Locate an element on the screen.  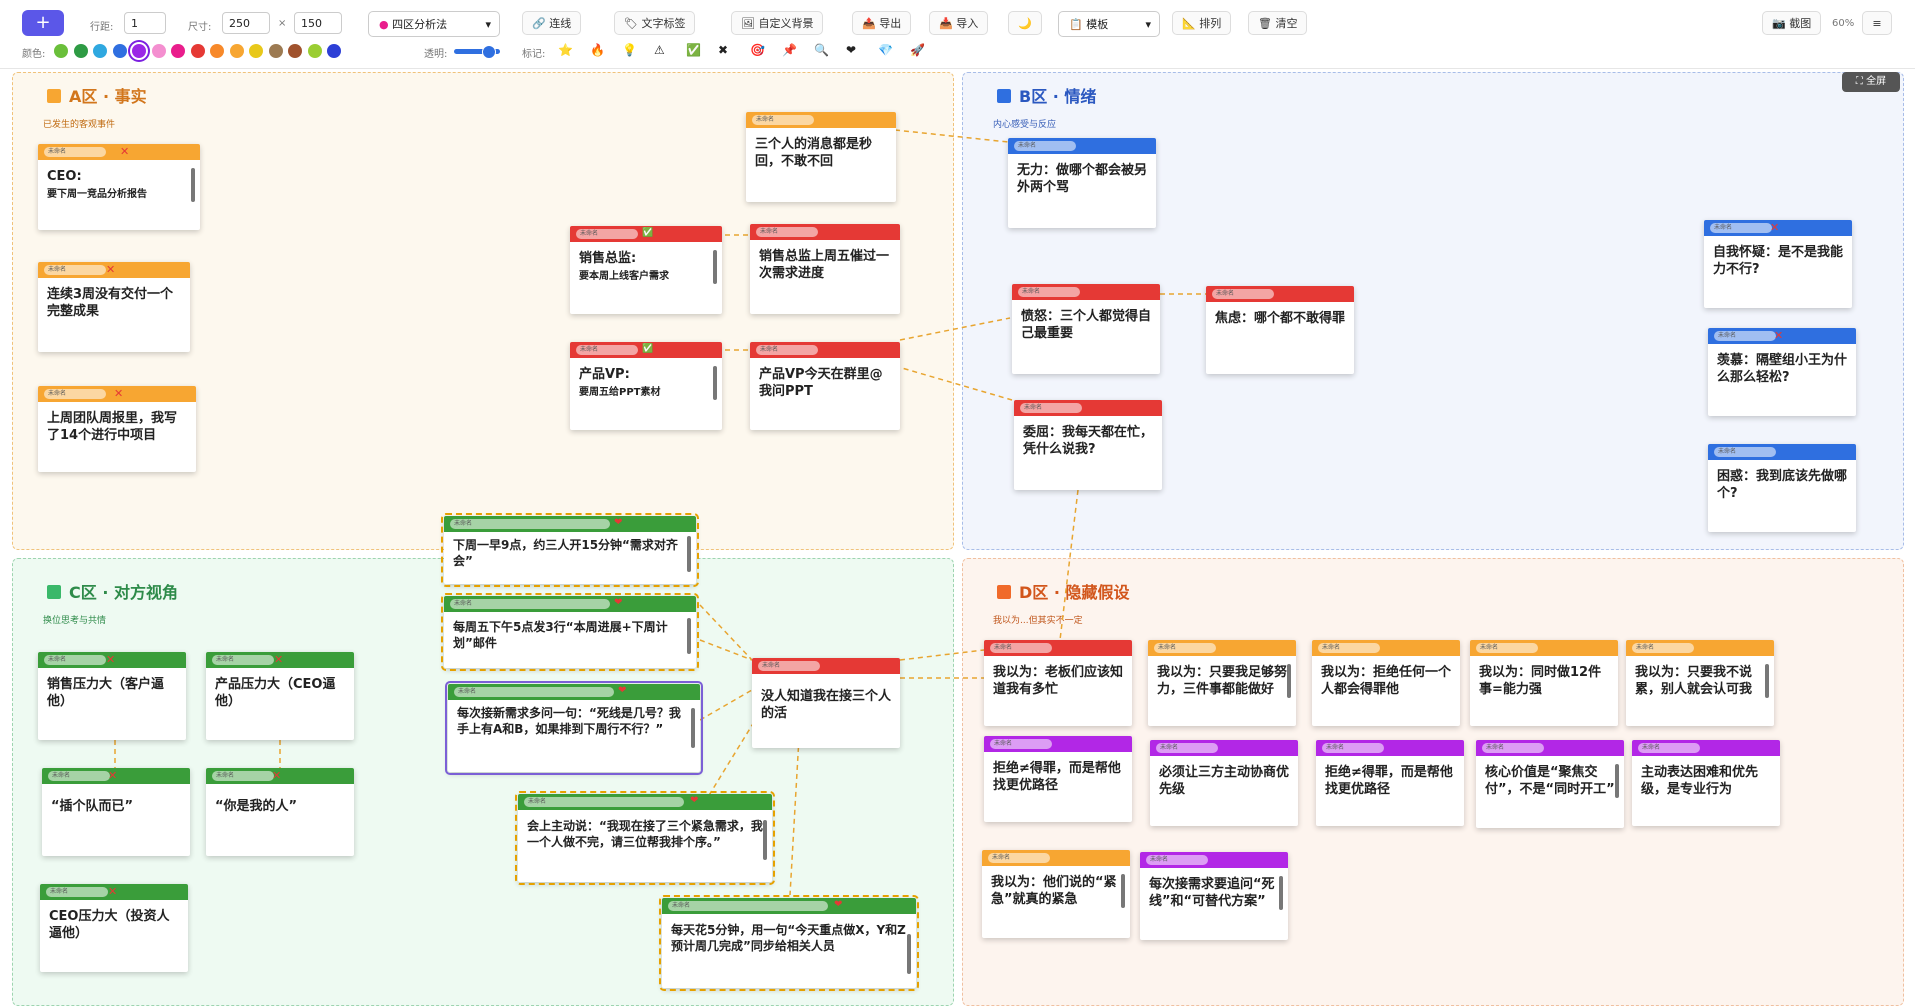
note-d4: 未命名 我以为：同时做12件事=能力强 is located at coordinates (1544, 683).